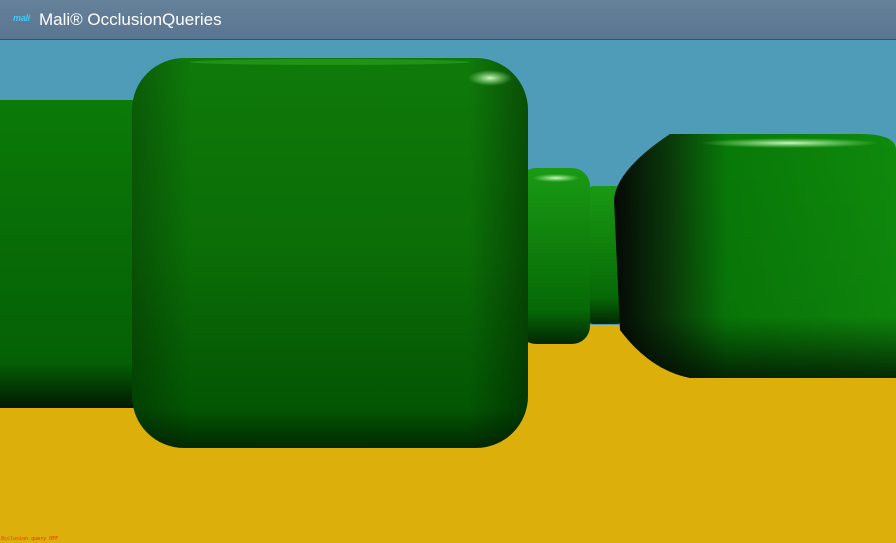  What do you see at coordinates (554, 256) in the screenshot?
I see `cube-far-medium` at bounding box center [554, 256].